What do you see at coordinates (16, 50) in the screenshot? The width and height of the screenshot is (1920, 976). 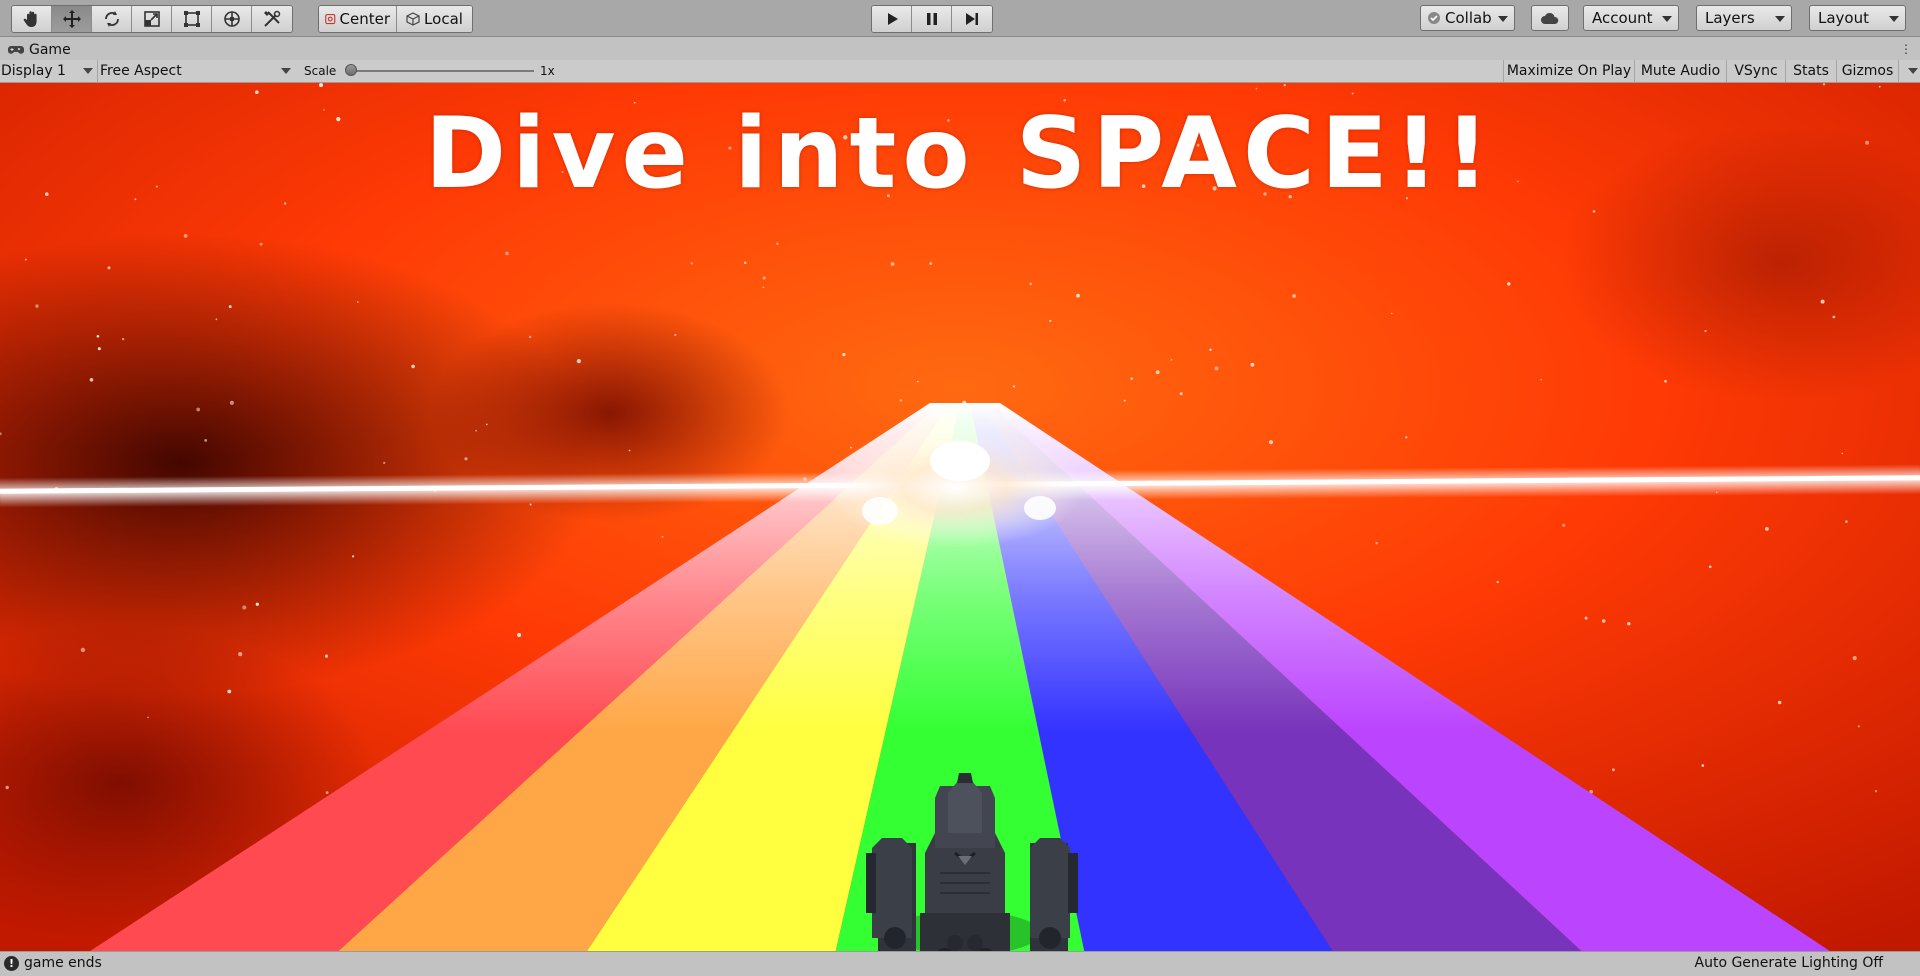 I see `gamepad-icon` at bounding box center [16, 50].